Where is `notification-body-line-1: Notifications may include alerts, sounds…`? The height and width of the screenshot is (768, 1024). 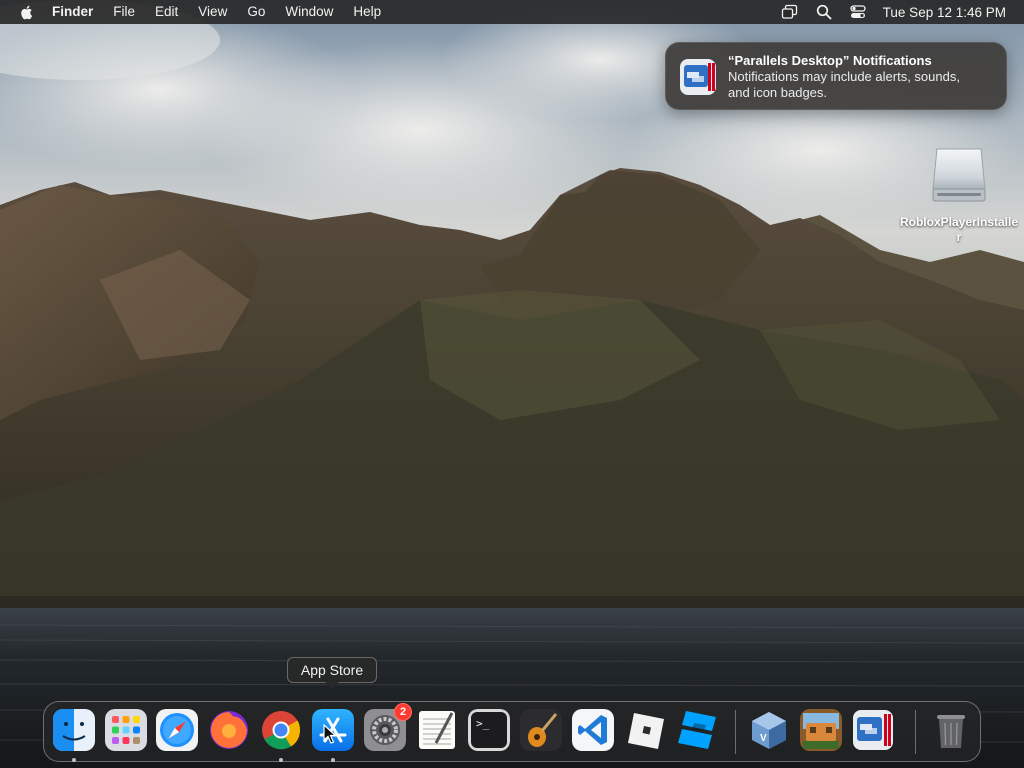
notification-body-line-1: Notifications may include alerts, sounds… is located at coordinates (844, 76).